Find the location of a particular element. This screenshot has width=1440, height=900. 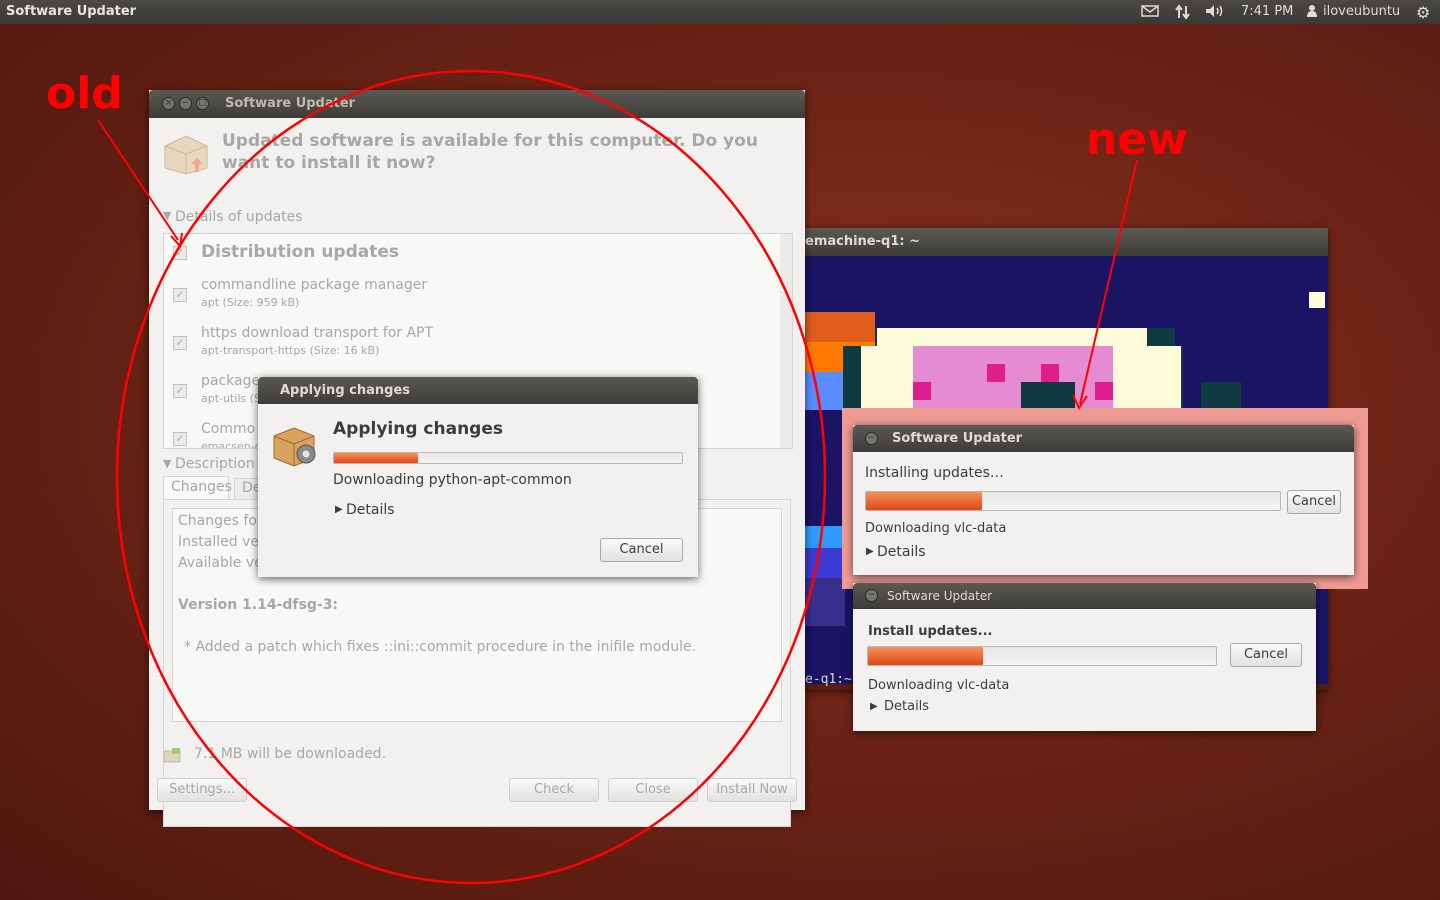

old-annotation-label: old is located at coordinates (84, 93).